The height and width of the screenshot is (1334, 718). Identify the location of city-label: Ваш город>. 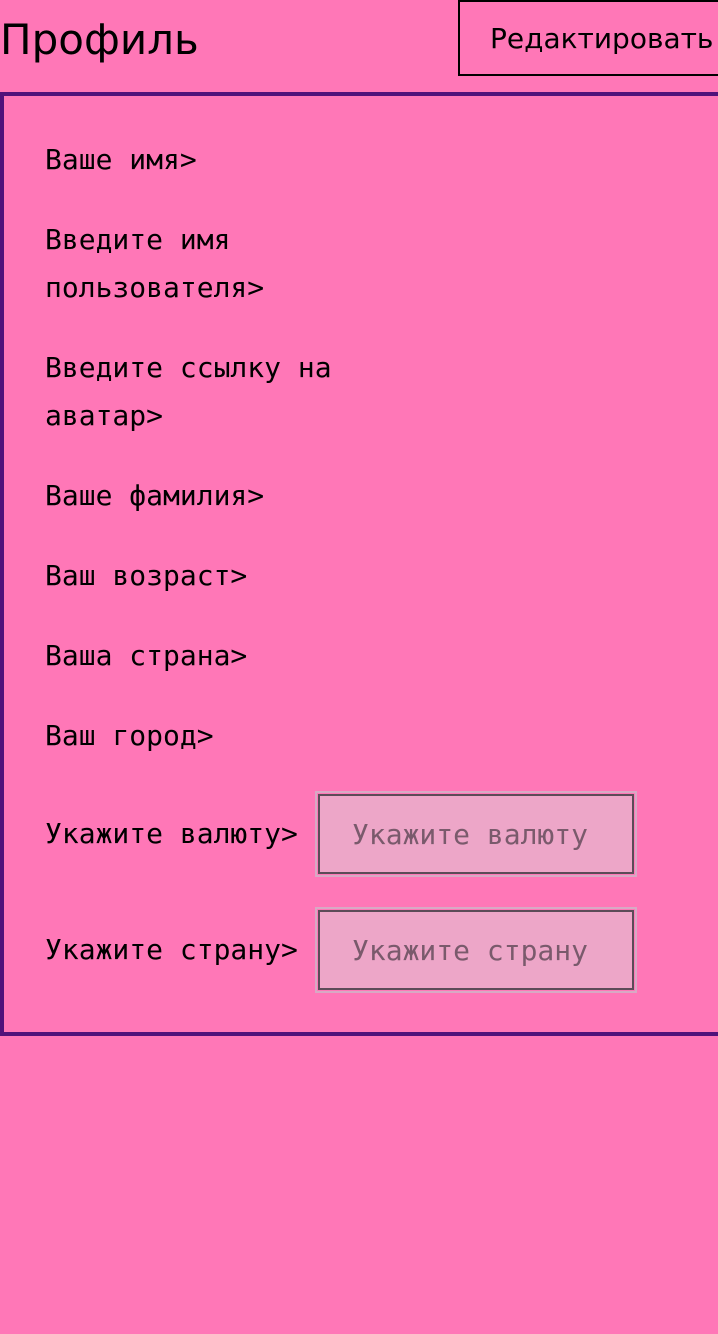
(129, 735).